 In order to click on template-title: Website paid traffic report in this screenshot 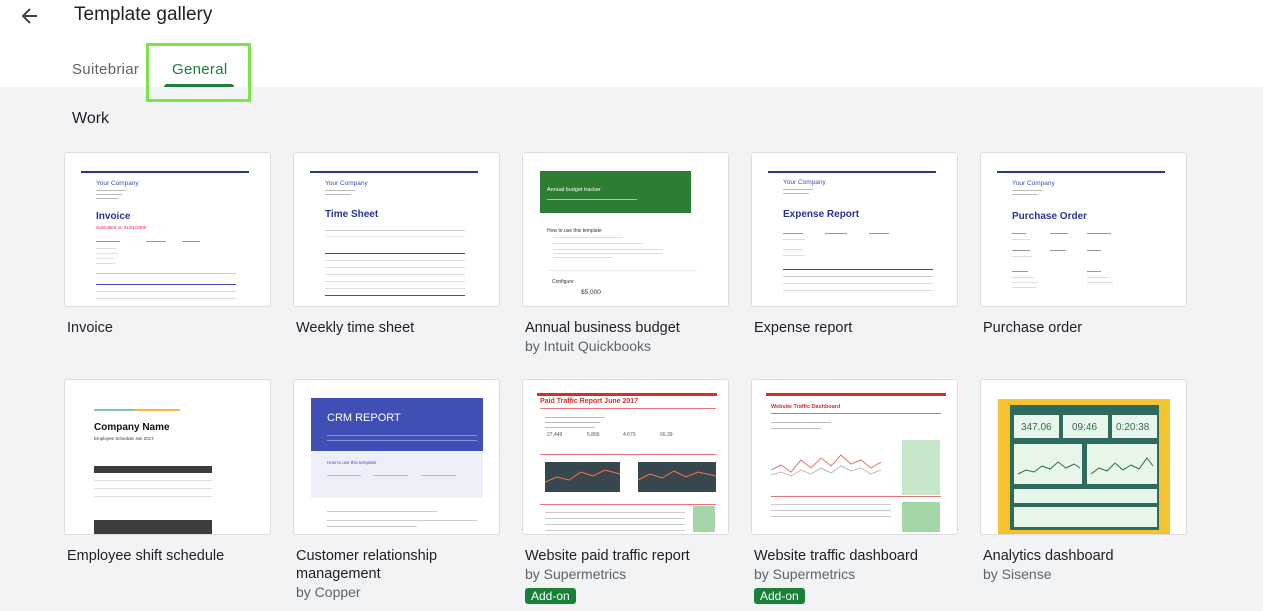, I will do `click(607, 556)`.